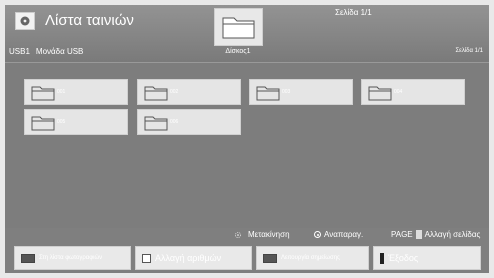  What do you see at coordinates (286, 92) in the screenshot?
I see `folder-label: 003` at bounding box center [286, 92].